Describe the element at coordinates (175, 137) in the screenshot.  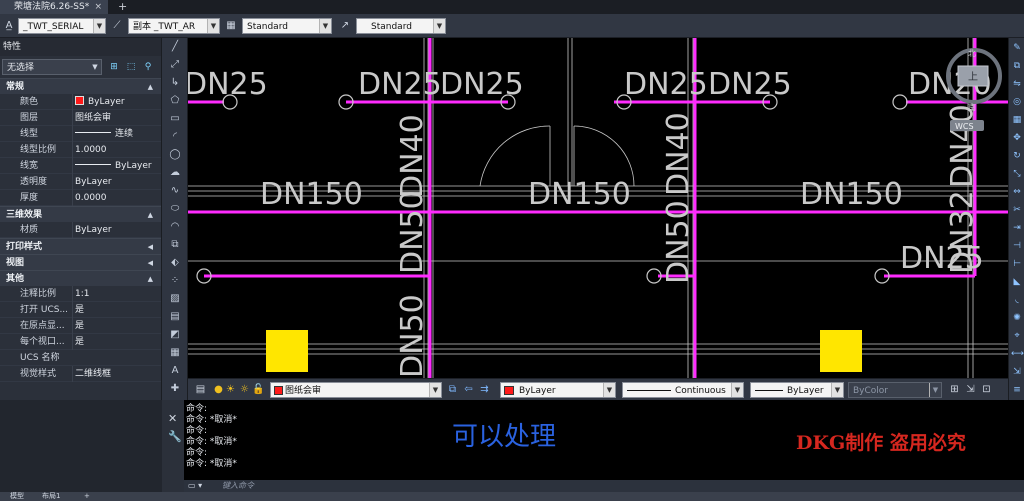
I see `arc-icon: ◜` at that location.